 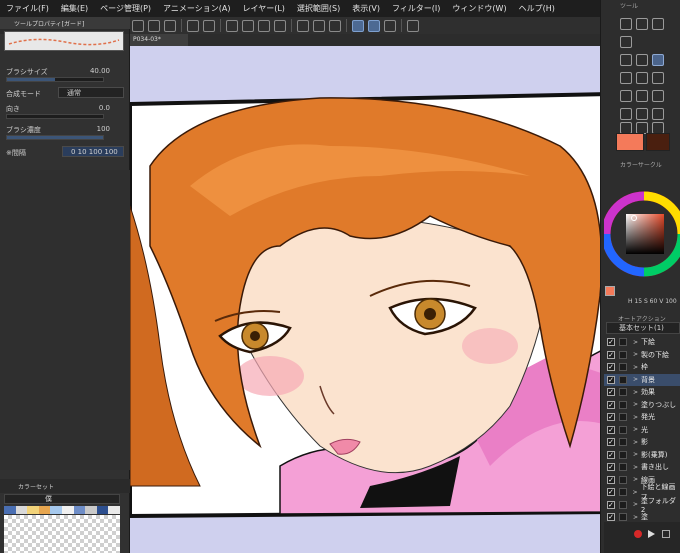 I want to click on pen-tool-icon, so click(x=626, y=60).